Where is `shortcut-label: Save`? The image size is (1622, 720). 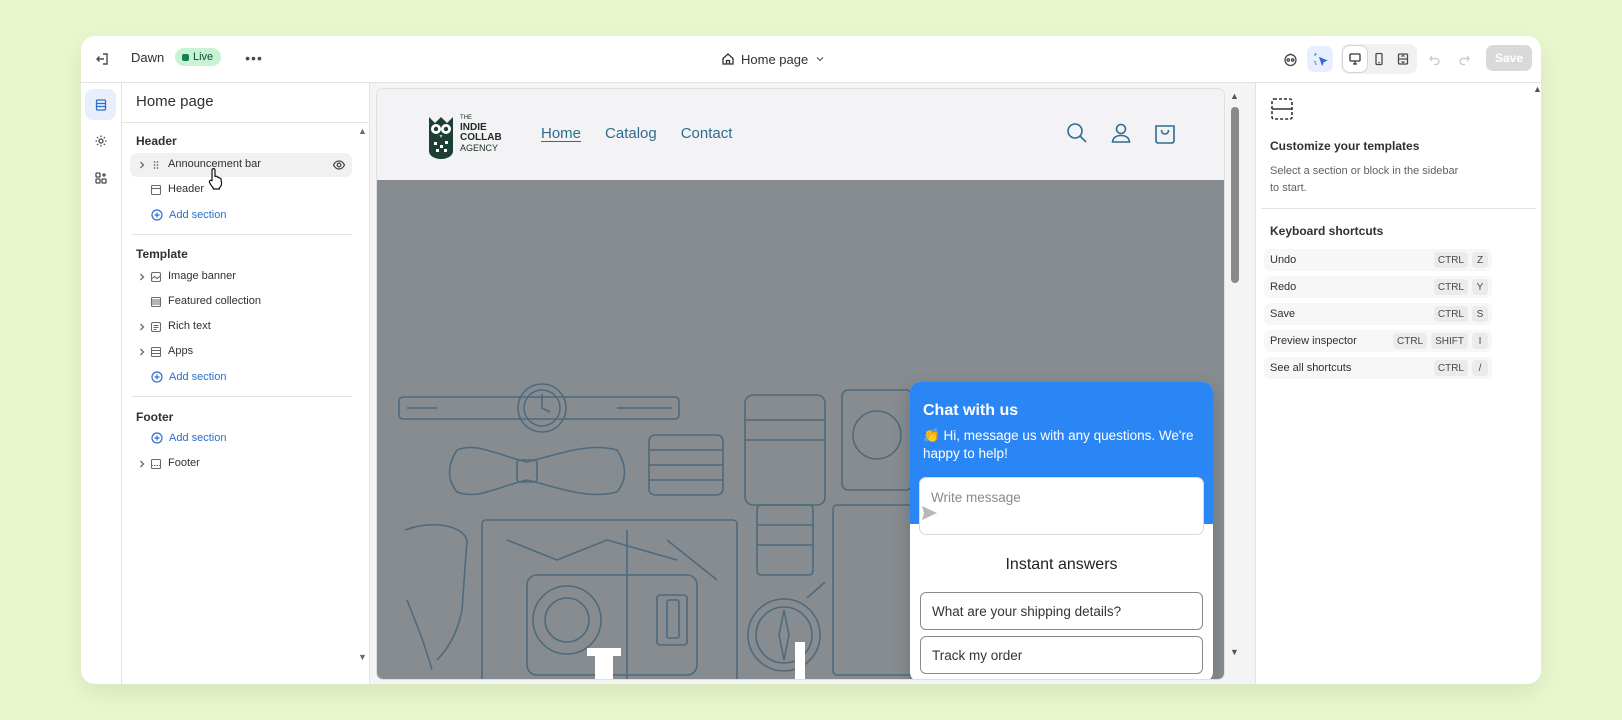
shortcut-label: Save is located at coordinates (1283, 314).